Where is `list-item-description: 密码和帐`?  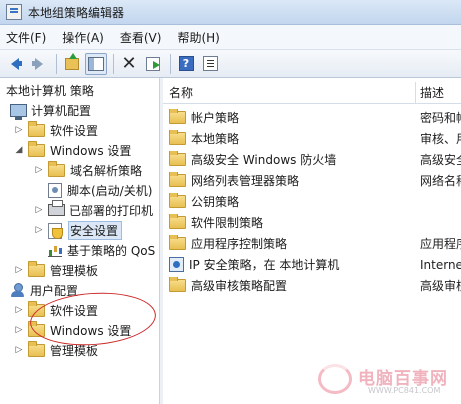 list-item-description: 密码和帐 is located at coordinates (440, 118).